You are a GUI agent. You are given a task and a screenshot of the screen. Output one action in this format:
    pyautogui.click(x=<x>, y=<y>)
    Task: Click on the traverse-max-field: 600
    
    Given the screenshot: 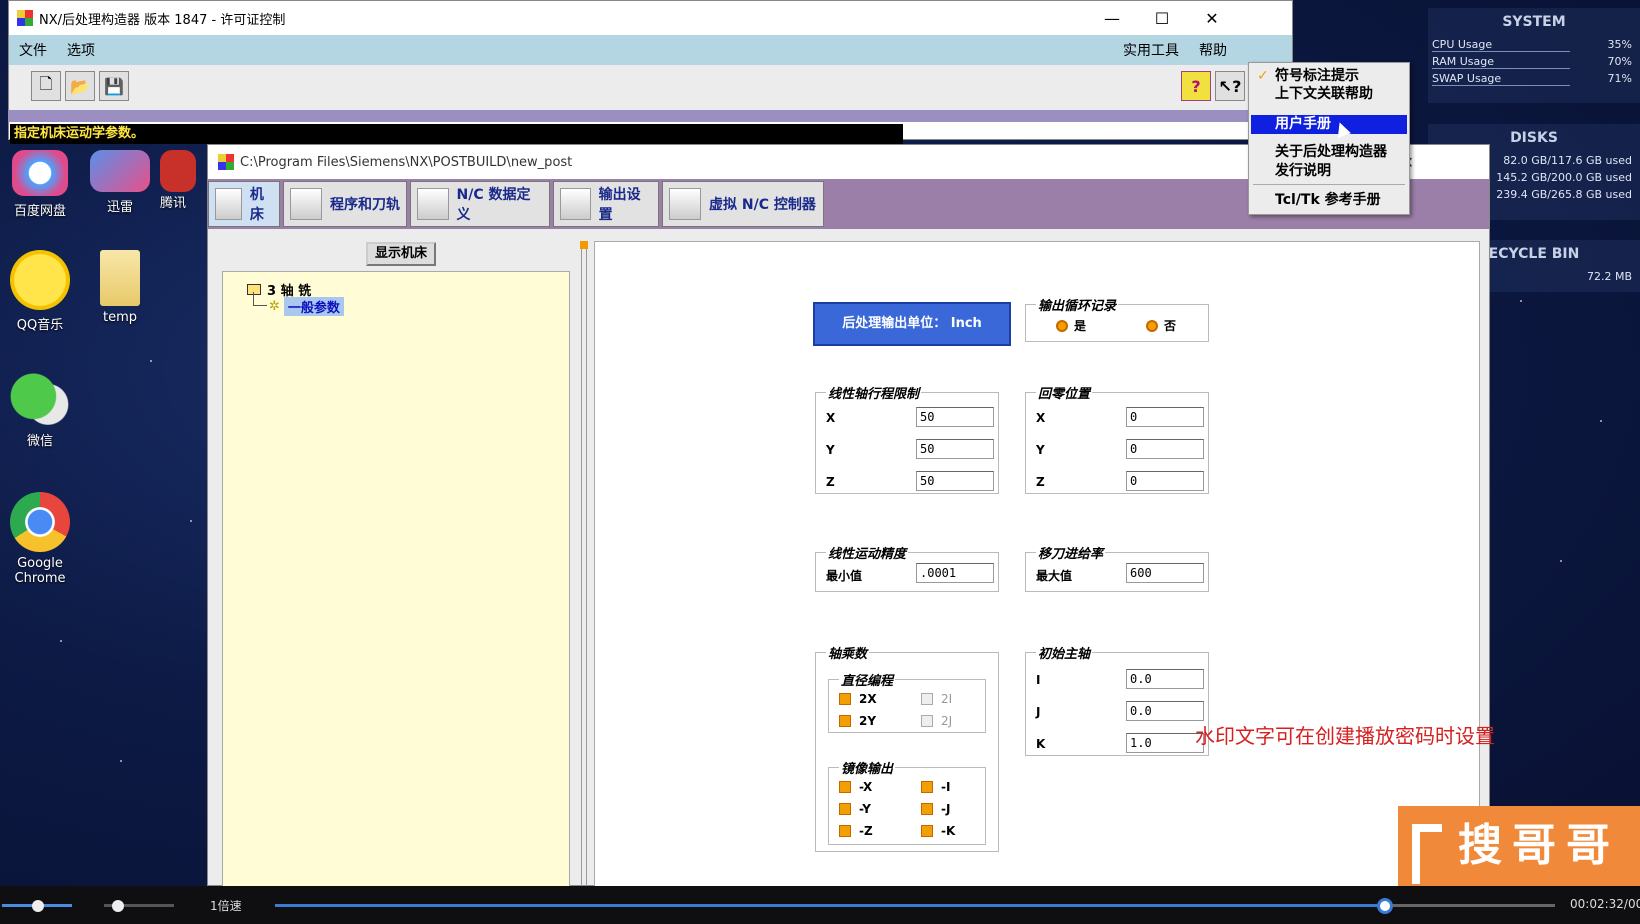 What is the action you would take?
    pyautogui.click(x=1165, y=573)
    